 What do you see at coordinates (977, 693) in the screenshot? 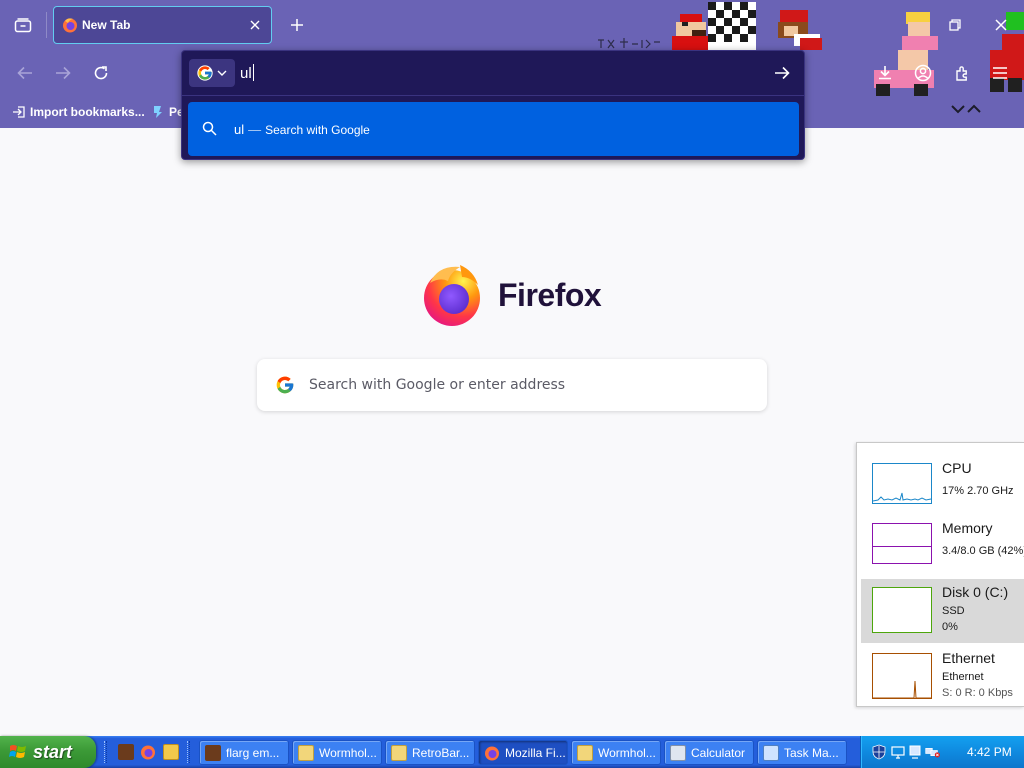
I see `ethernet-detail: S: 0 R: 0 Kbps` at bounding box center [977, 693].